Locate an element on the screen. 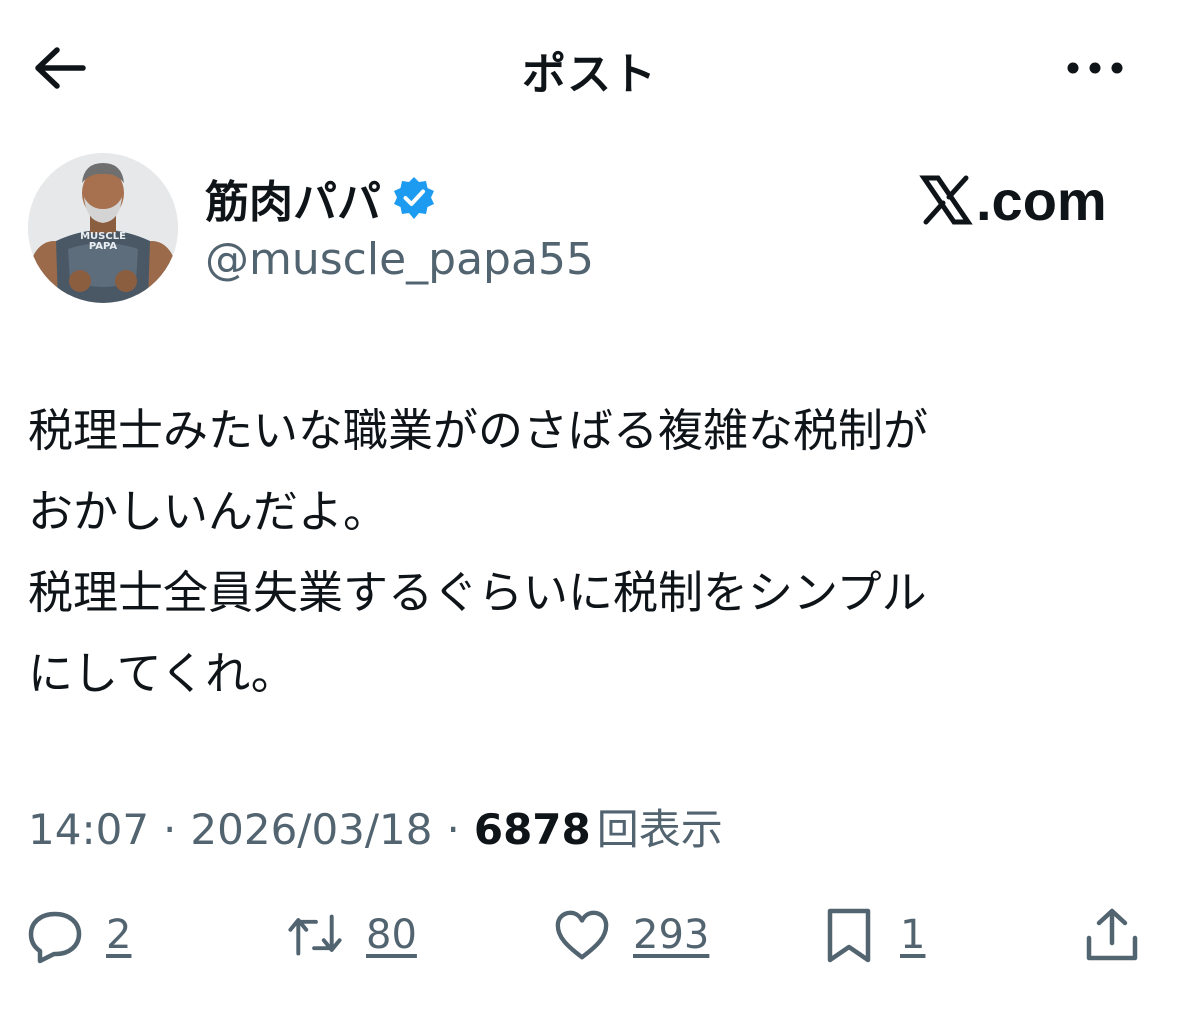  retweet-icon is located at coordinates (315, 935).